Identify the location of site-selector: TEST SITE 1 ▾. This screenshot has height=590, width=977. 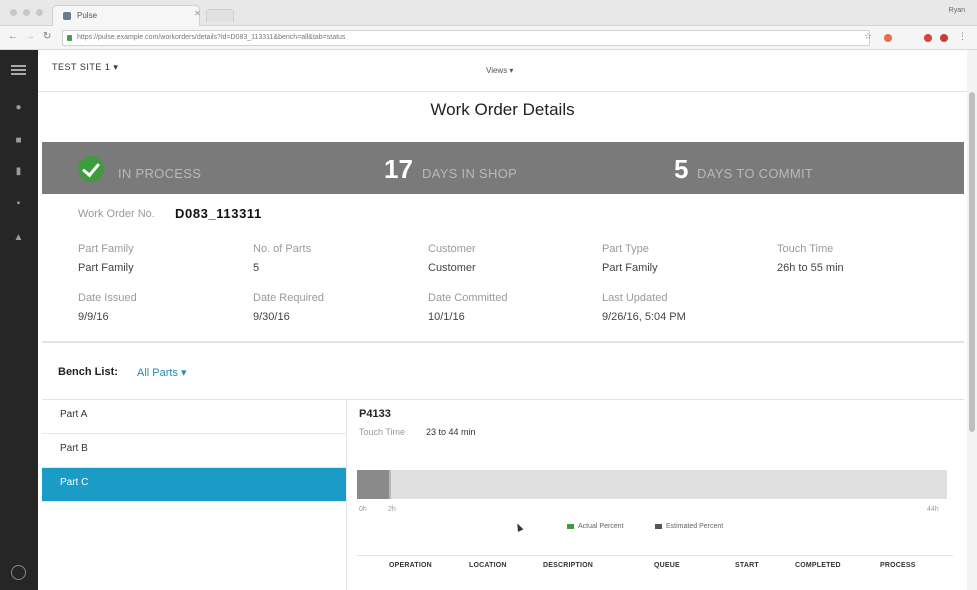
(85, 67).